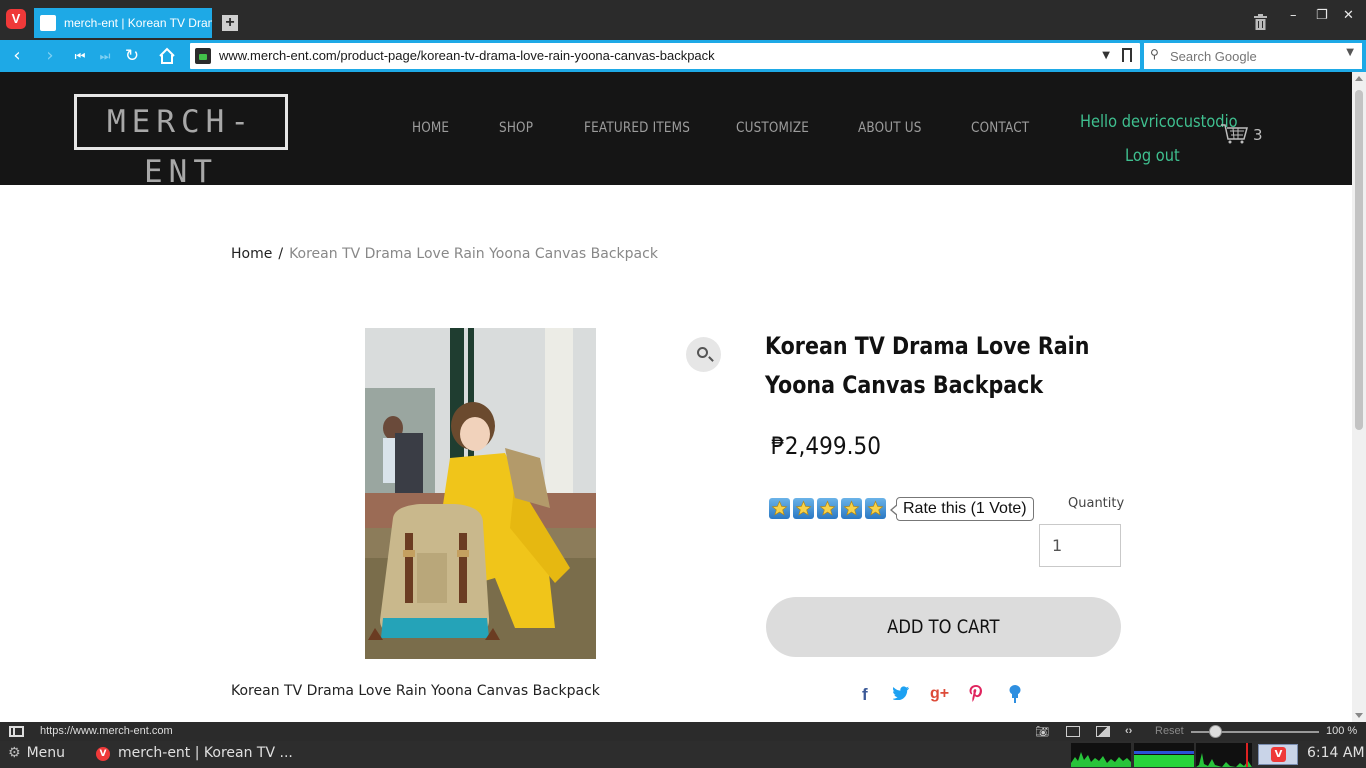 Image resolution: width=1366 pixels, height=768 pixels. Describe the element at coordinates (1235, 132) in the screenshot. I see `cart-icon` at that location.